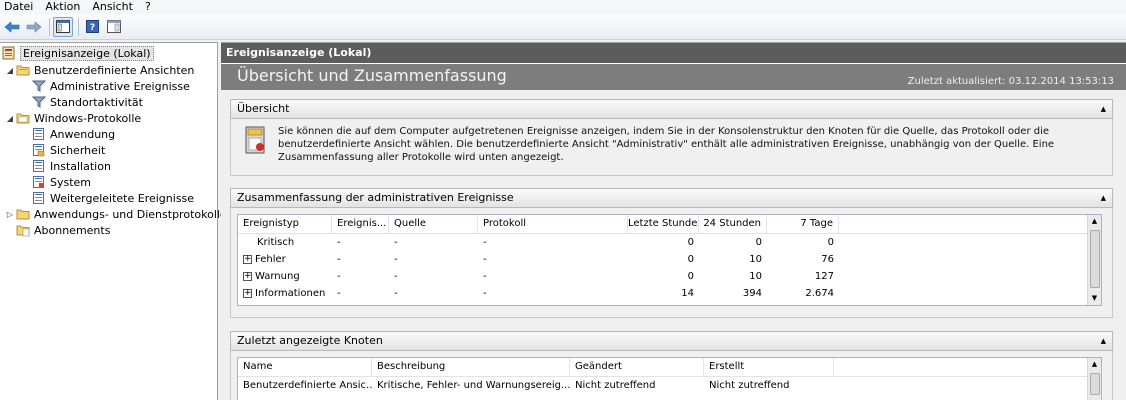 This screenshot has width=1126, height=400. What do you see at coordinates (671, 341) in the screenshot?
I see `recent-section-header: Zuletzt angezeigte Knoten ▲` at bounding box center [671, 341].